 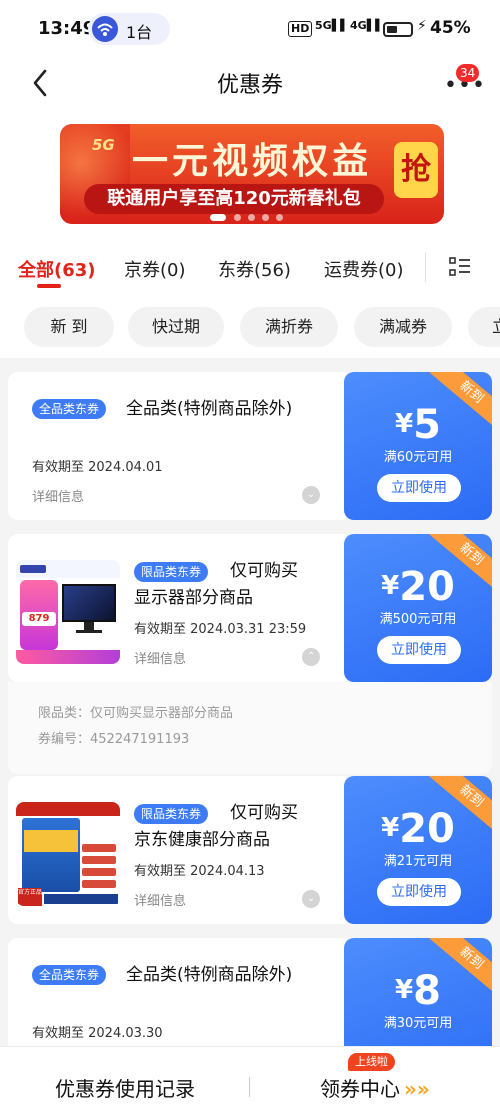 What do you see at coordinates (177, 992) in the screenshot?
I see `coupon-info: 全品类东券 全品类(特例商品除外) 有效期至 2024.03.30` at bounding box center [177, 992].